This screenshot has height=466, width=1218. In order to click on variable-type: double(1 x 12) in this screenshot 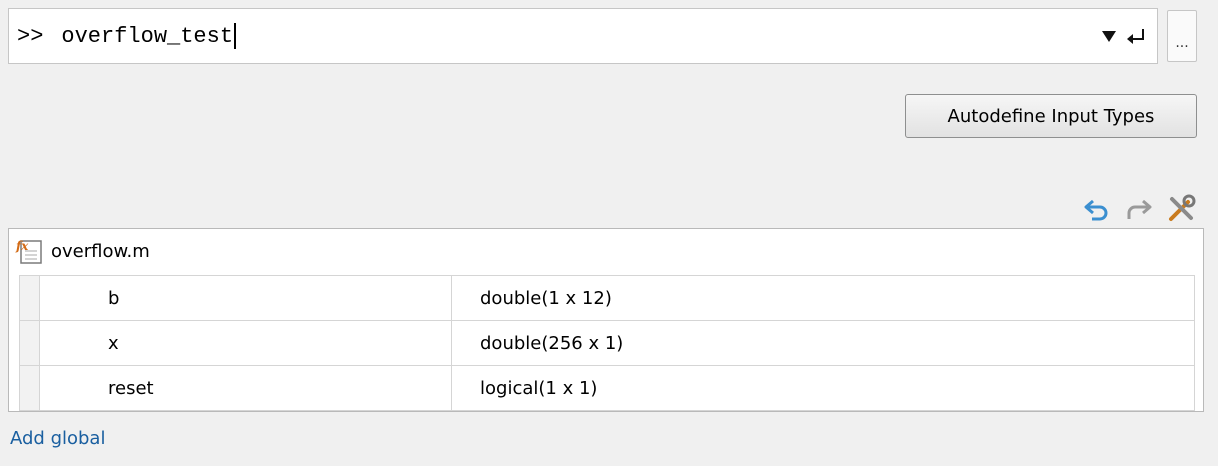, I will do `click(823, 298)`.